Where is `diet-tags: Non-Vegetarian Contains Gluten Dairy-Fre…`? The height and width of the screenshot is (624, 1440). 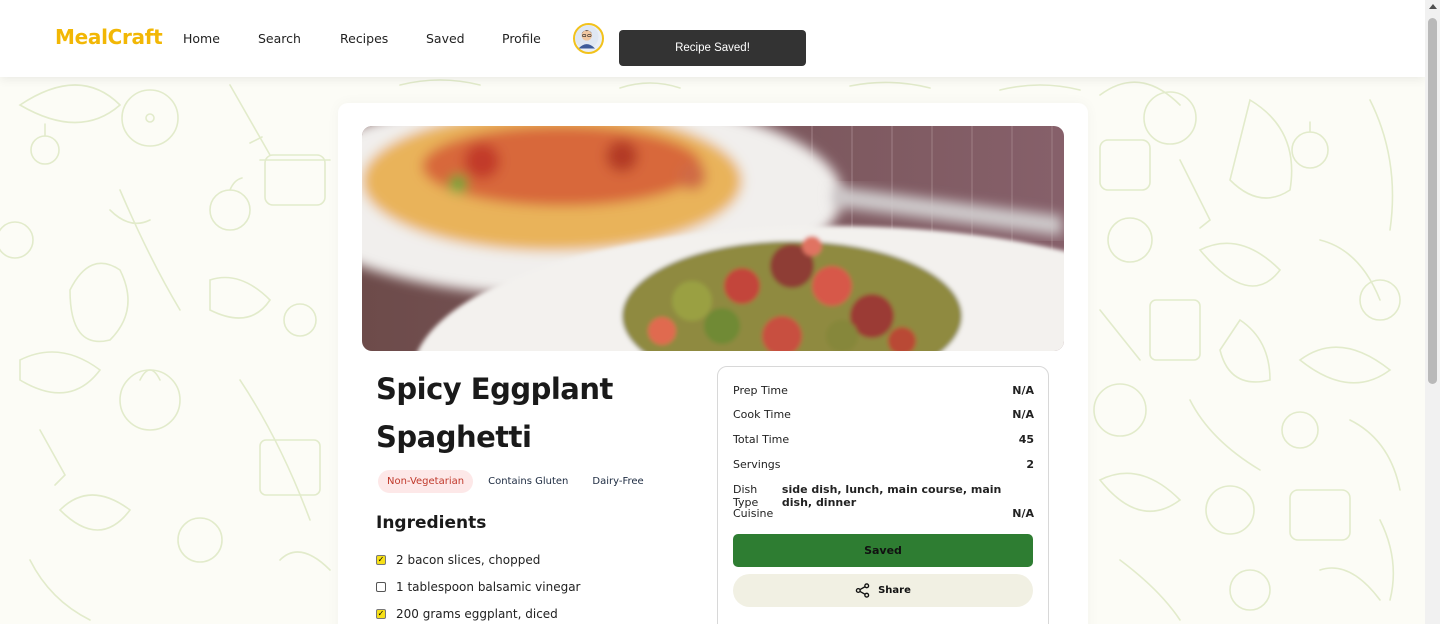 diet-tags: Non-Vegetarian Contains Gluten Dairy-Fre… is located at coordinates (515, 481).